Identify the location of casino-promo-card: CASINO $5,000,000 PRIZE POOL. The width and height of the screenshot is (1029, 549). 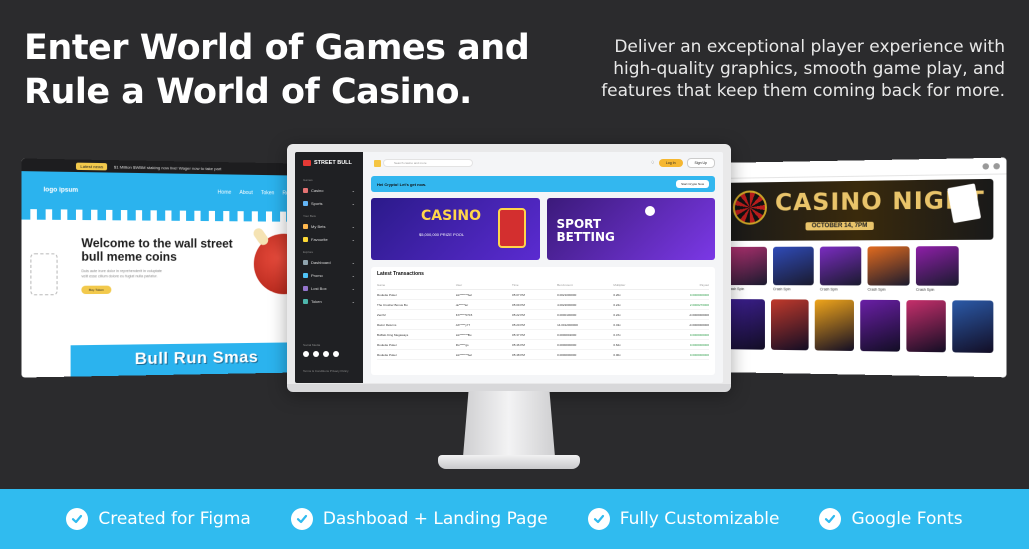
(455, 229).